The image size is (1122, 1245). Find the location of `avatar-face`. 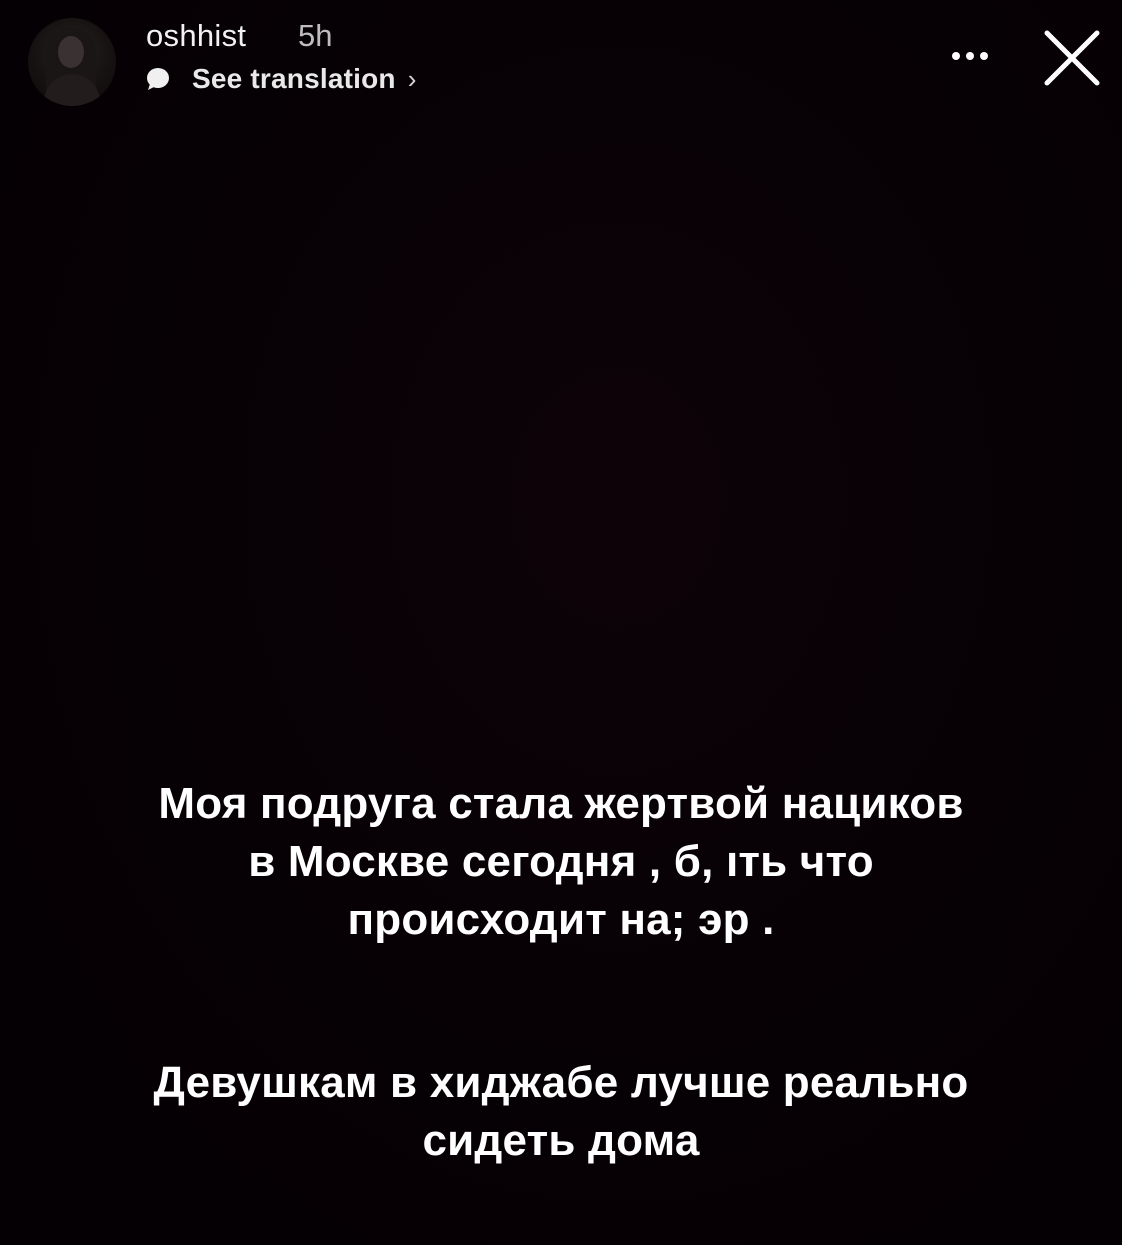

avatar-face is located at coordinates (71, 52).